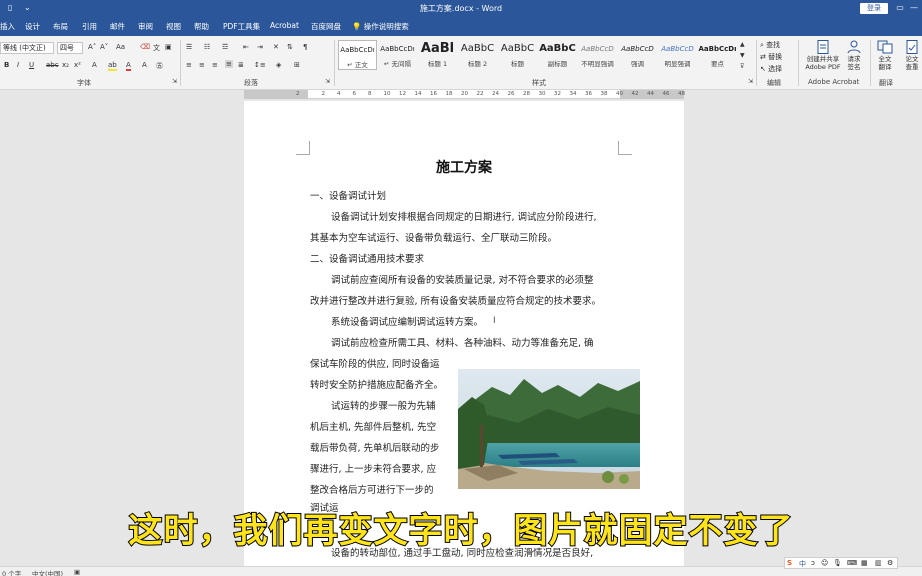  What do you see at coordinates (11, 572) in the screenshot?
I see `word-count: 0 个字` at bounding box center [11, 572].